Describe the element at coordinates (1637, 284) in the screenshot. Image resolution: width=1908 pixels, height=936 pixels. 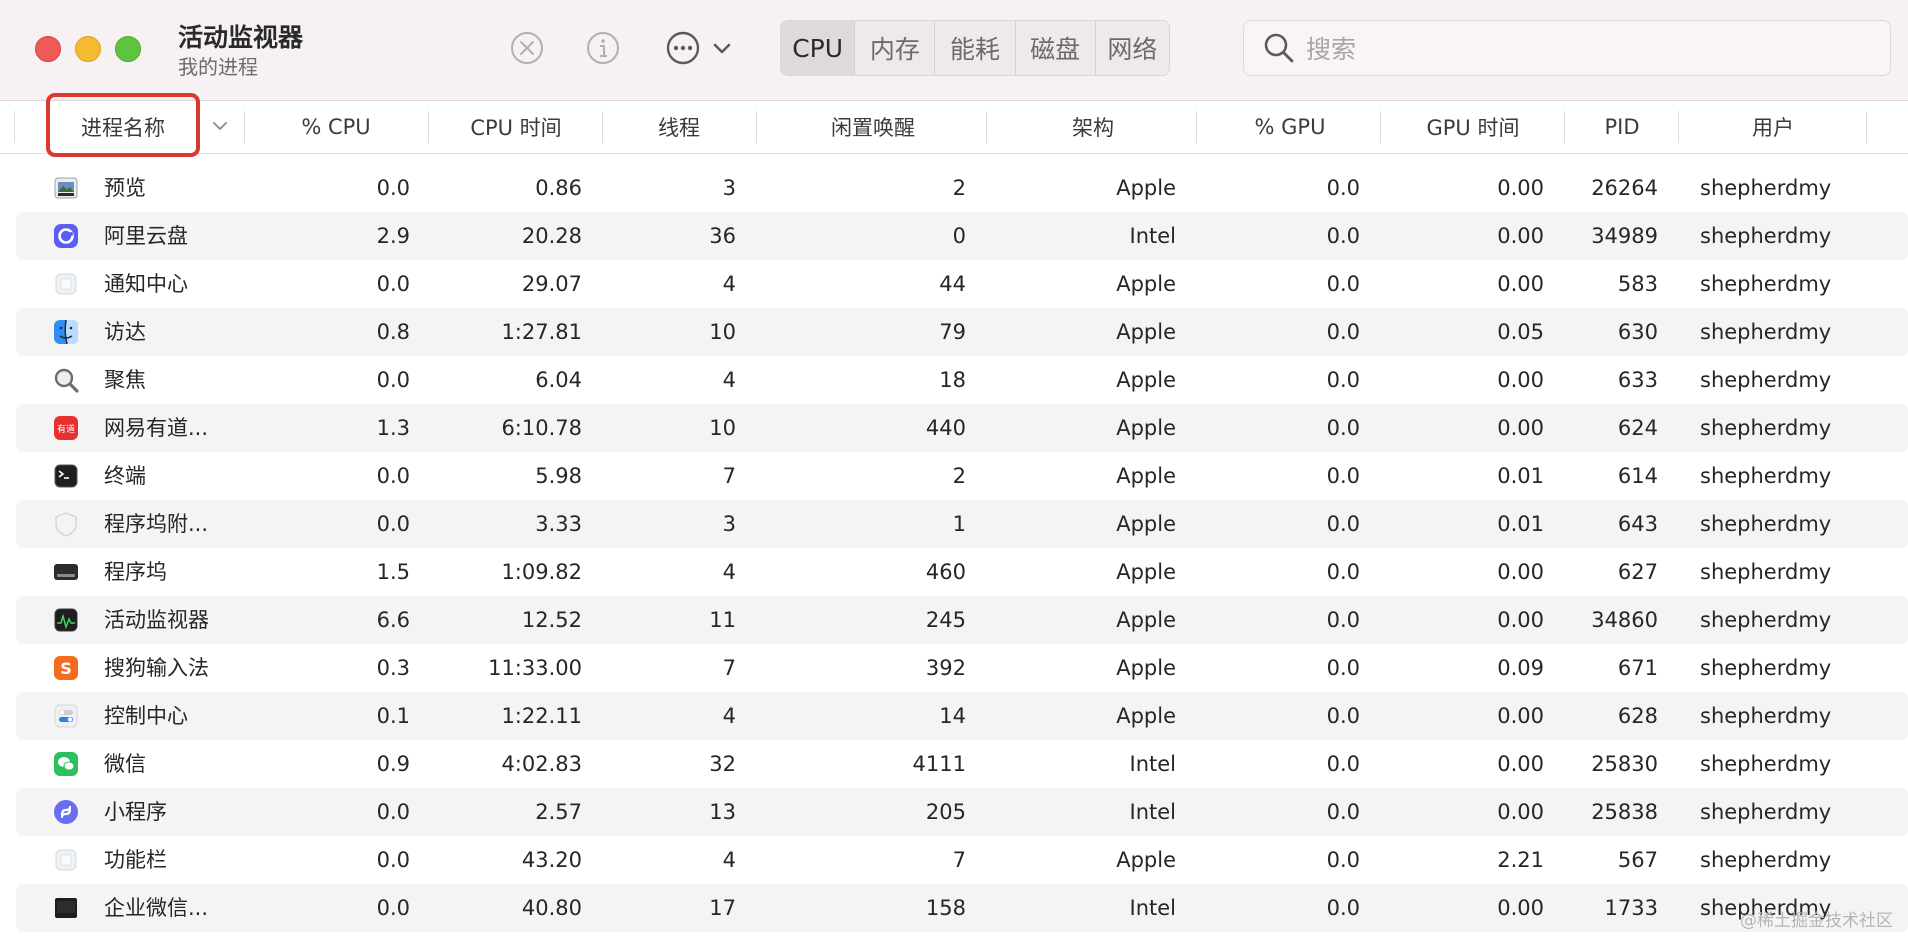
I see `pid-cell: 583` at that location.